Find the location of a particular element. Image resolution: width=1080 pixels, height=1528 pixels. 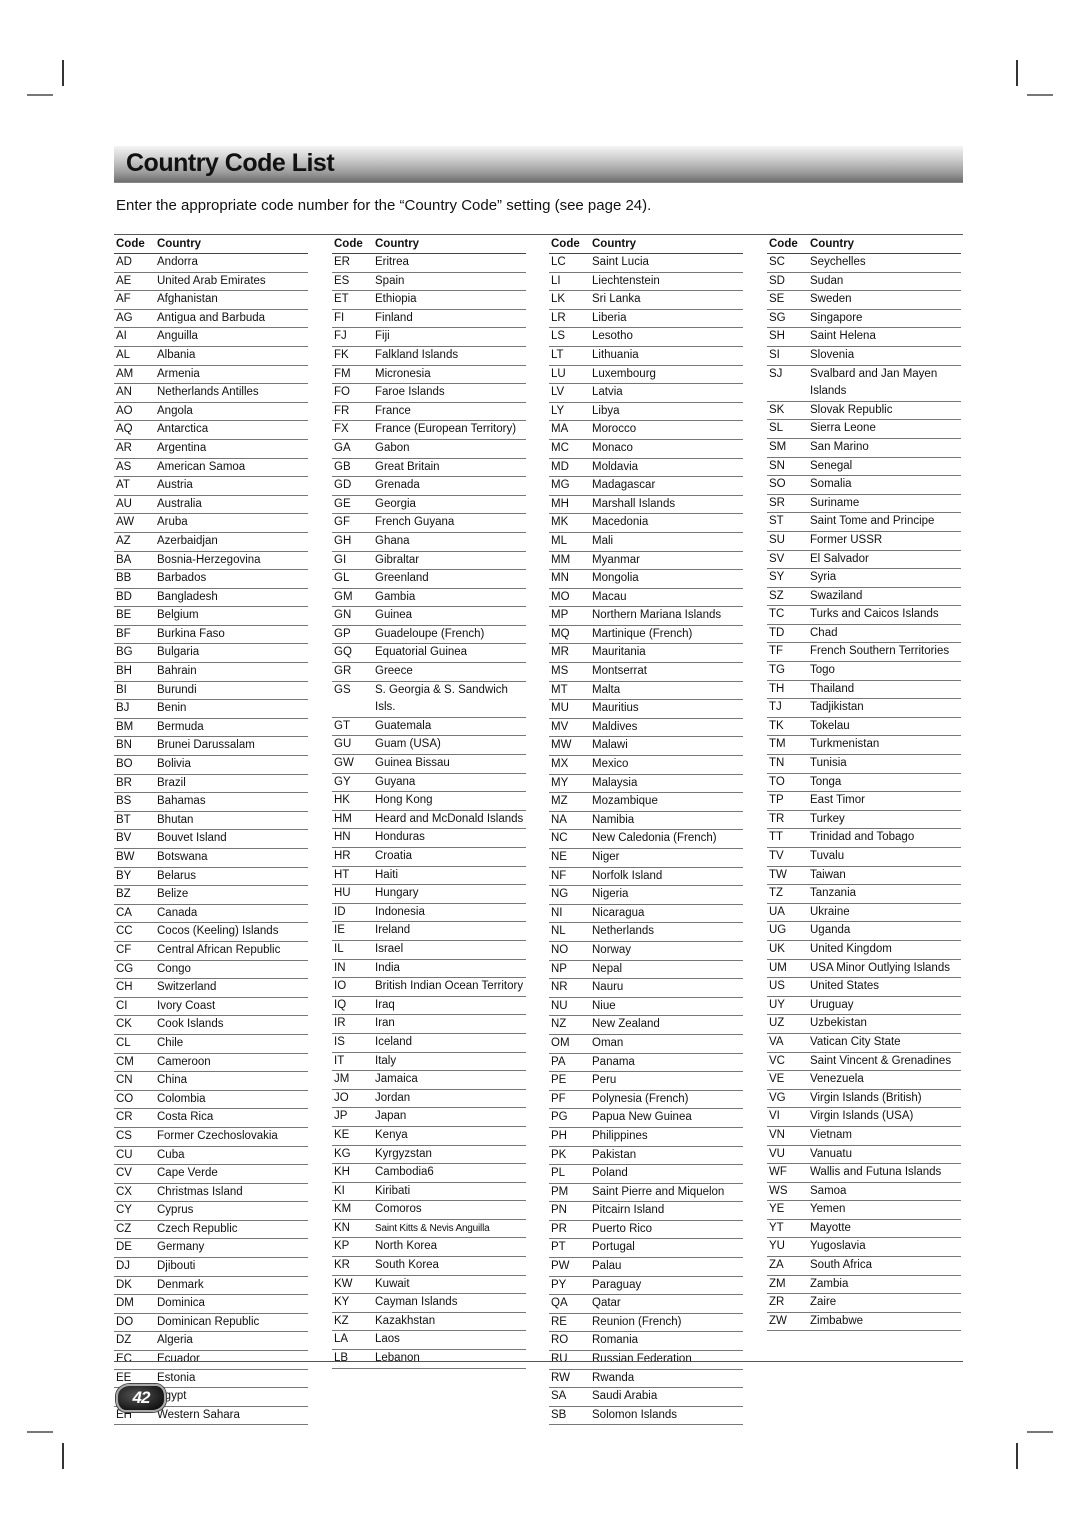

country-name: Reunion (French) is located at coordinates (637, 1321).